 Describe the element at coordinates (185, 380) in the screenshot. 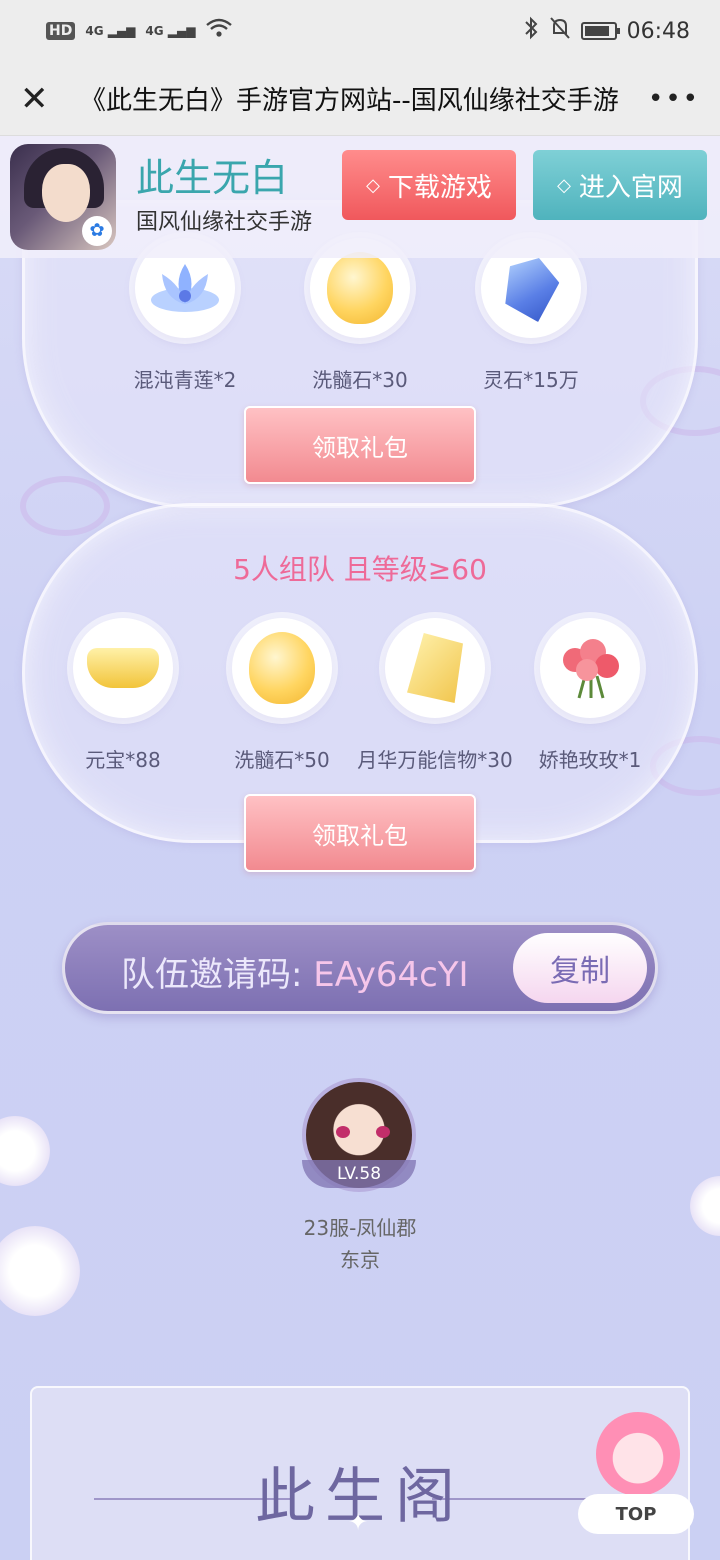

I see `reward-label: 混沌青莲*2` at that location.